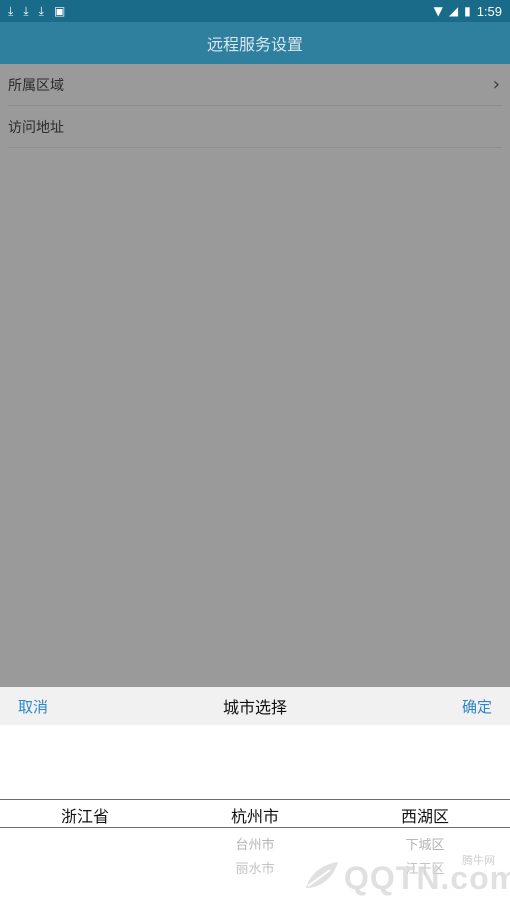 This screenshot has width=510, height=904. I want to click on watermark-leaf-icon, so click(322, 875).